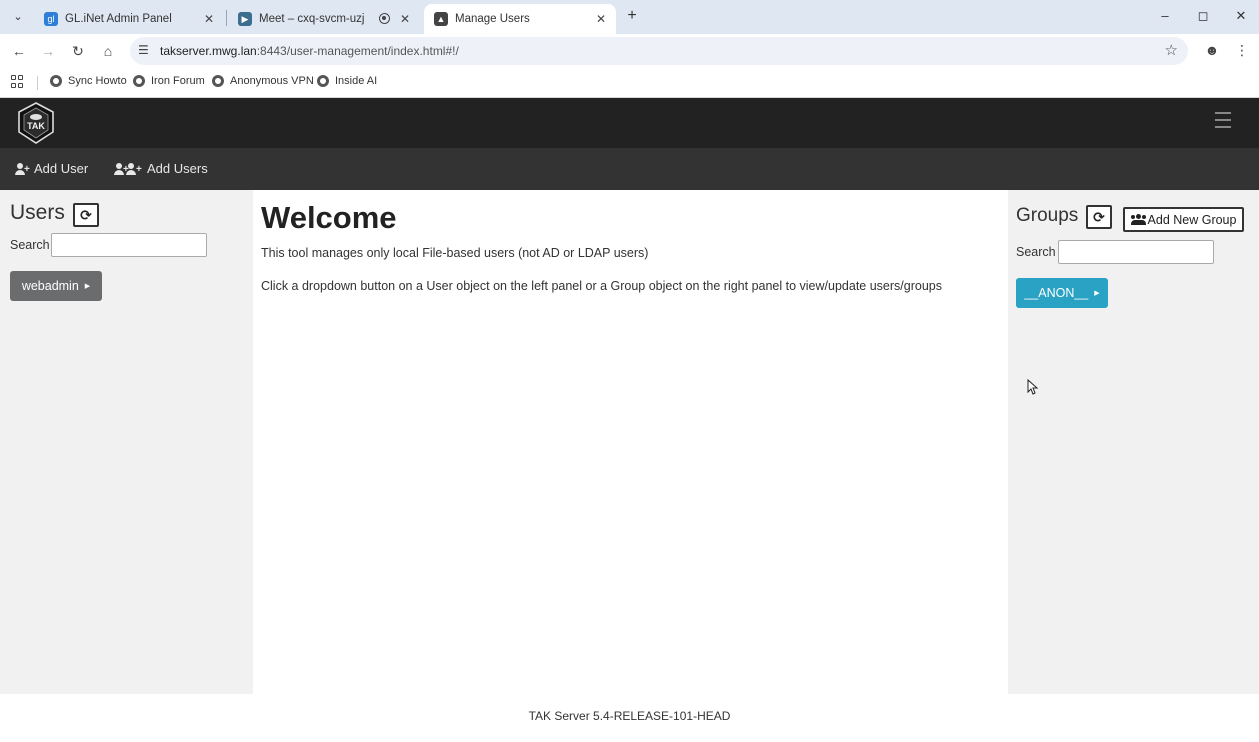 This screenshot has width=1259, height=742. I want to click on users-refresh-button: ⟳, so click(86, 215).